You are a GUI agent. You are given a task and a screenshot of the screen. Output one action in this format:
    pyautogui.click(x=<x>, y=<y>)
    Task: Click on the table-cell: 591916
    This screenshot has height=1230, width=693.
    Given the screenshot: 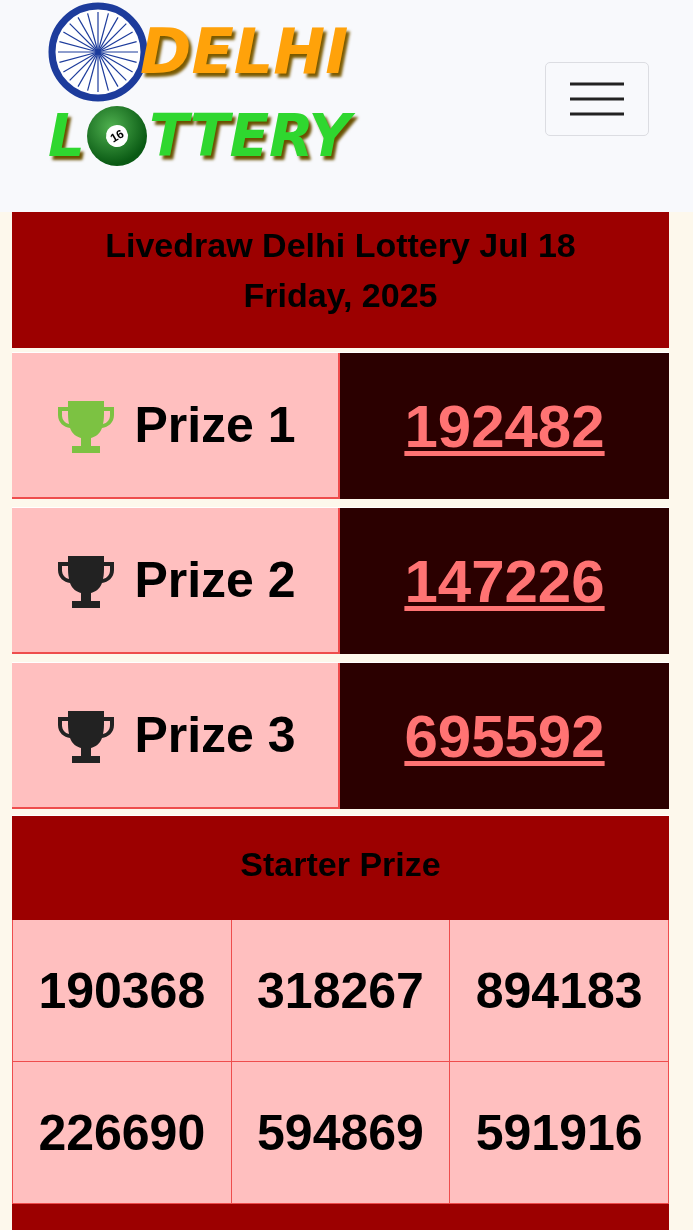 What is the action you would take?
    pyautogui.click(x=559, y=1133)
    